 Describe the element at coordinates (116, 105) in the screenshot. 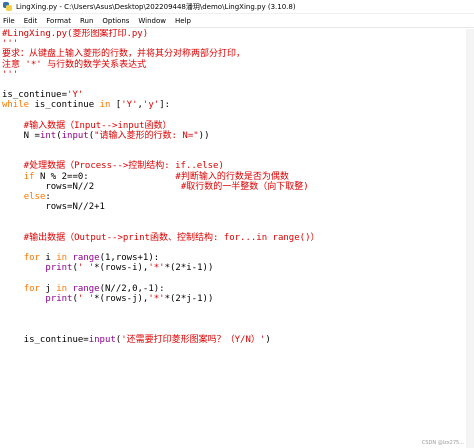

I see `code-token: [` at that location.